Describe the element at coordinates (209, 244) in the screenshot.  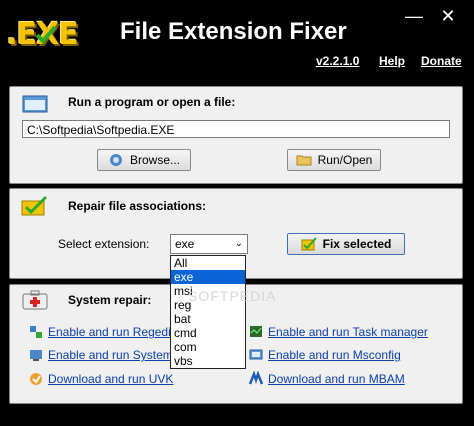
I see `extension-select: exe ⌄` at that location.